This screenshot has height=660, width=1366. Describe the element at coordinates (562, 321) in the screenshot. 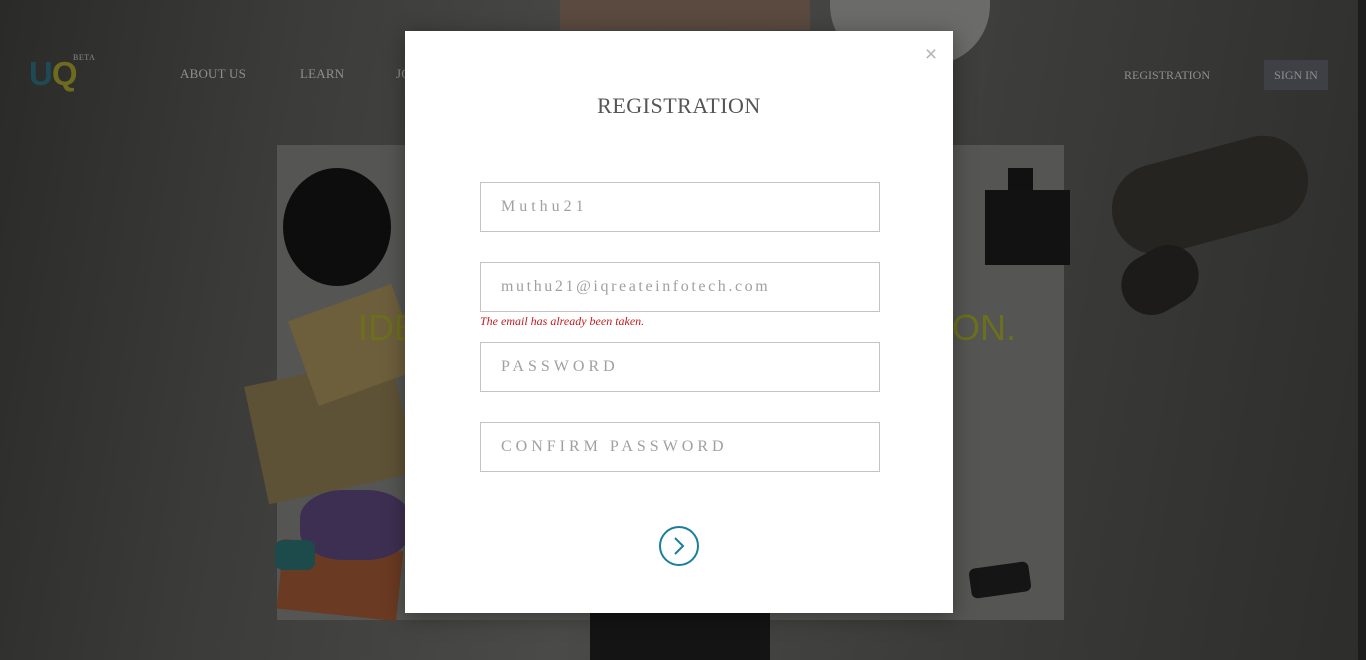

I see `email-error-message: The email has already been taken.` at that location.